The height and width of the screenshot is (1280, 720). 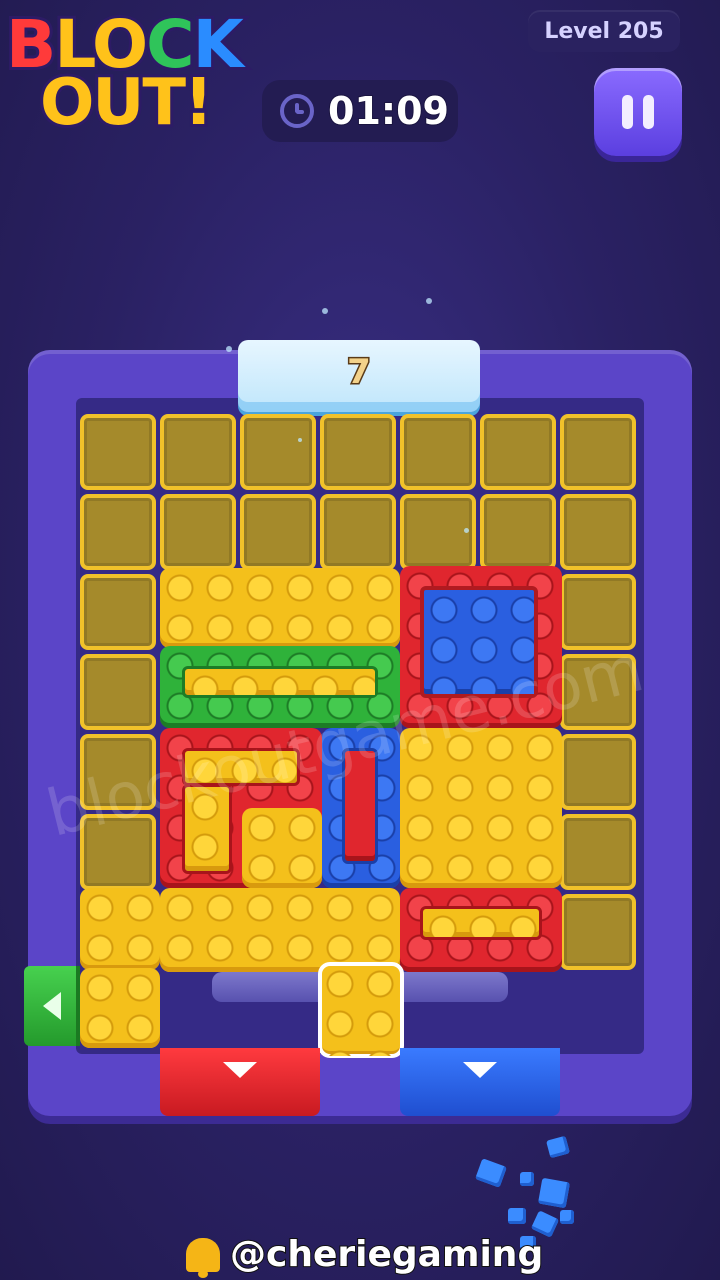 I want to click on gate-remaining-count: 7, so click(x=359, y=372).